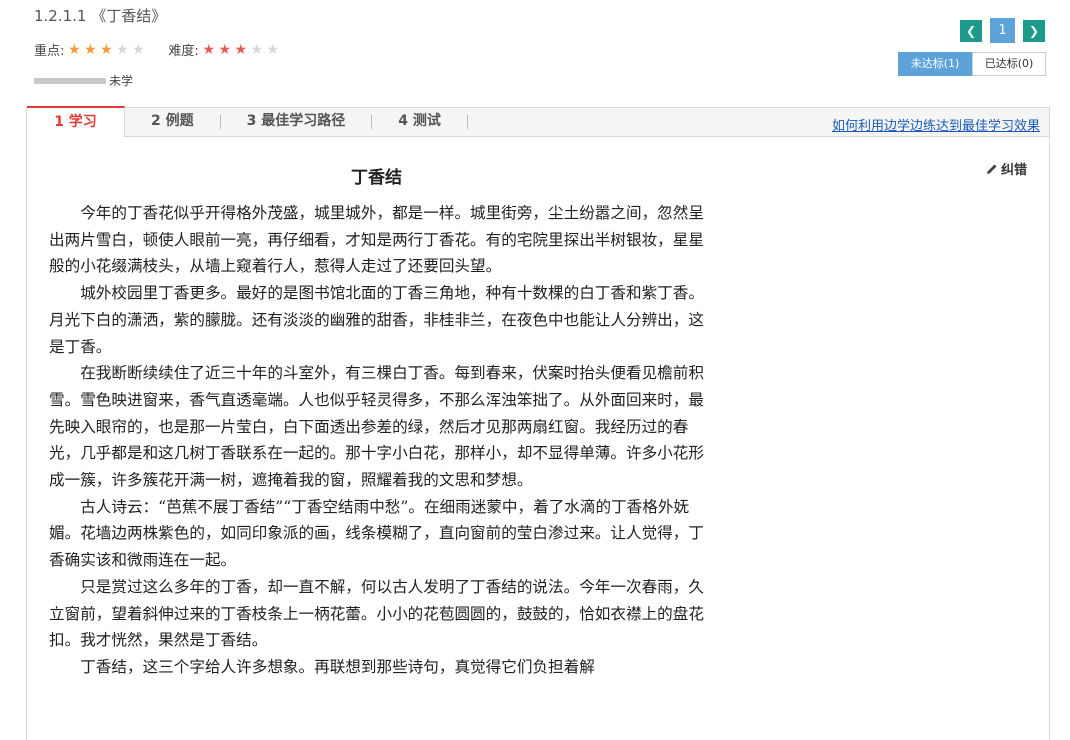 The image size is (1070, 740). I want to click on tab-best-path: 3 最佳学习路径, so click(296, 122).